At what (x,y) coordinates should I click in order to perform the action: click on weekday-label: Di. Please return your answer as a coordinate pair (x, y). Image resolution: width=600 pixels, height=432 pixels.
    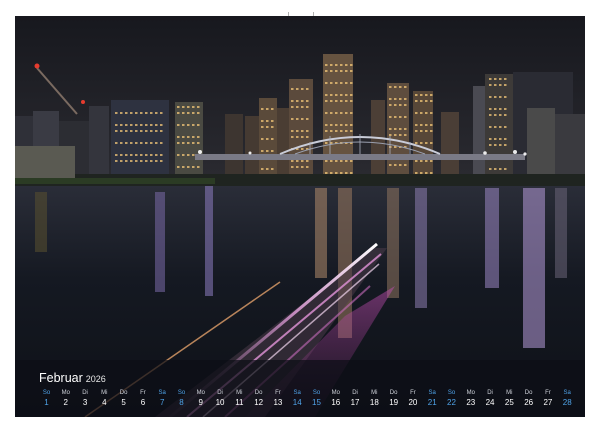
    Looking at the image, I should click on (220, 393).